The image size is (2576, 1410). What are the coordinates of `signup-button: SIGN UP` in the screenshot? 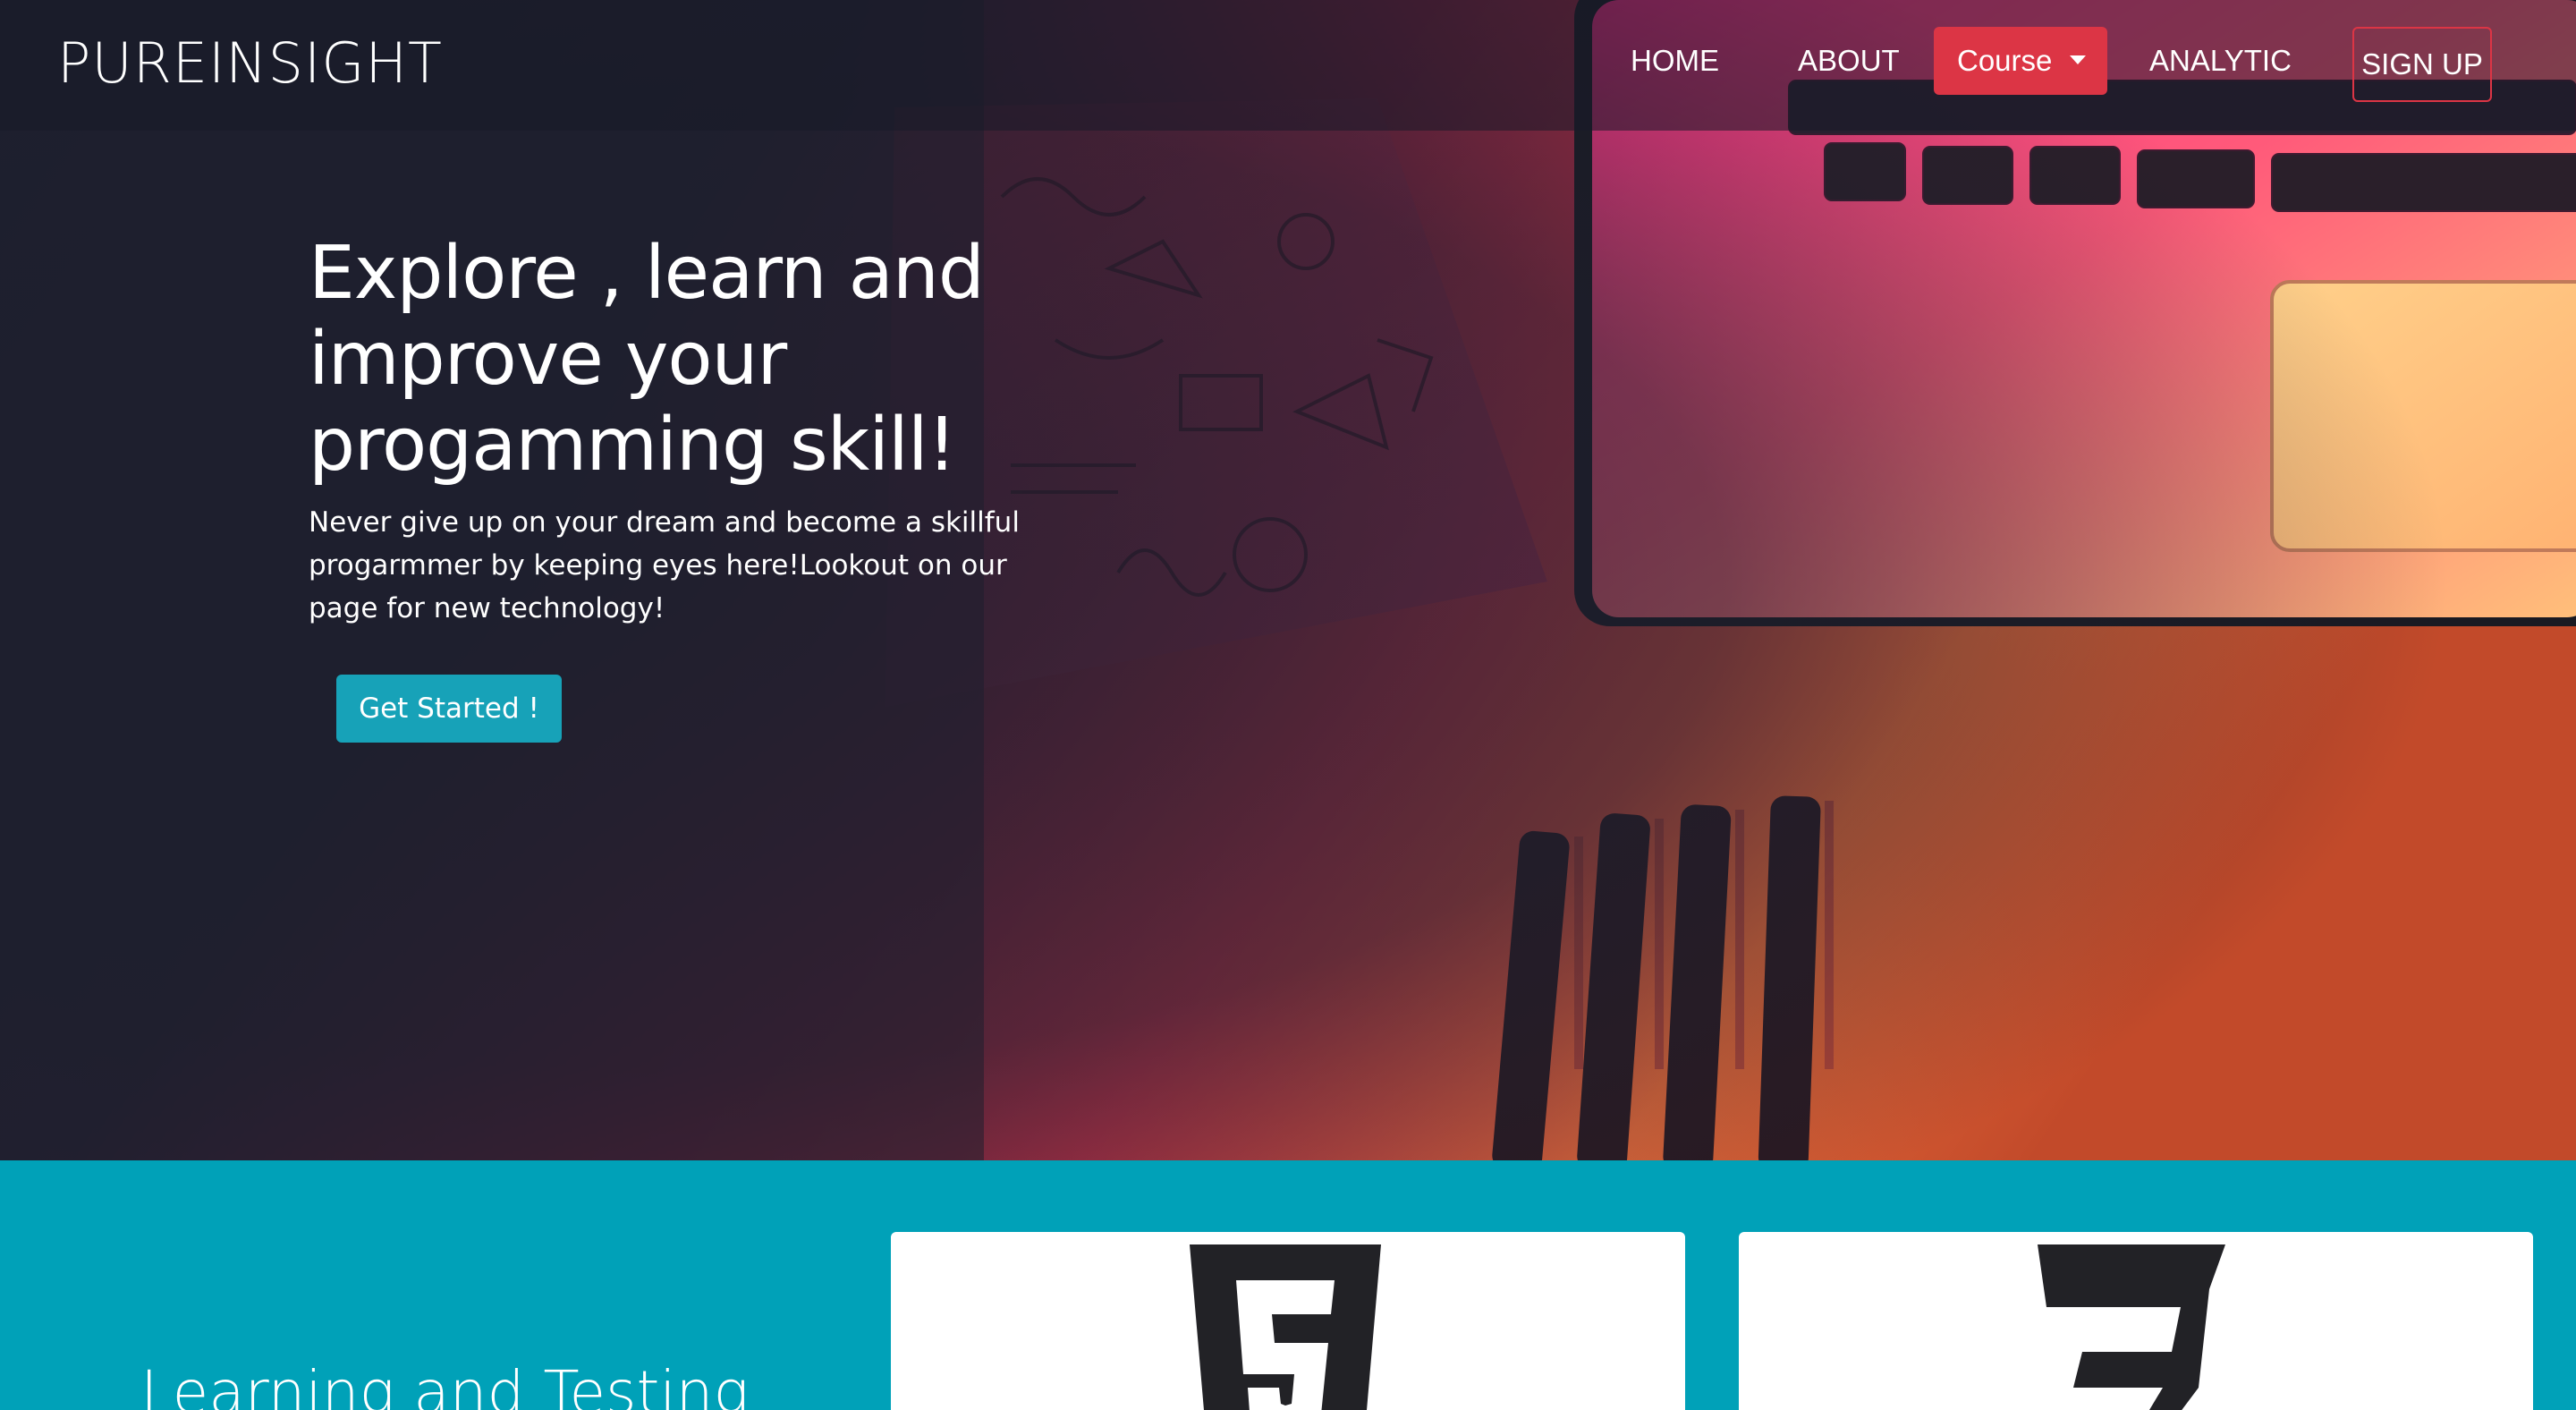 It's located at (2422, 65).